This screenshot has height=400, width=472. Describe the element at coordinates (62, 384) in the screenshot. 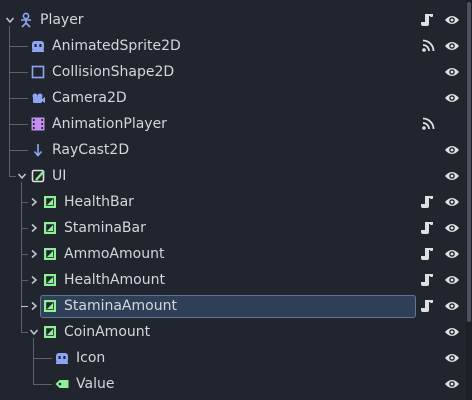

I see `label-icon` at that location.